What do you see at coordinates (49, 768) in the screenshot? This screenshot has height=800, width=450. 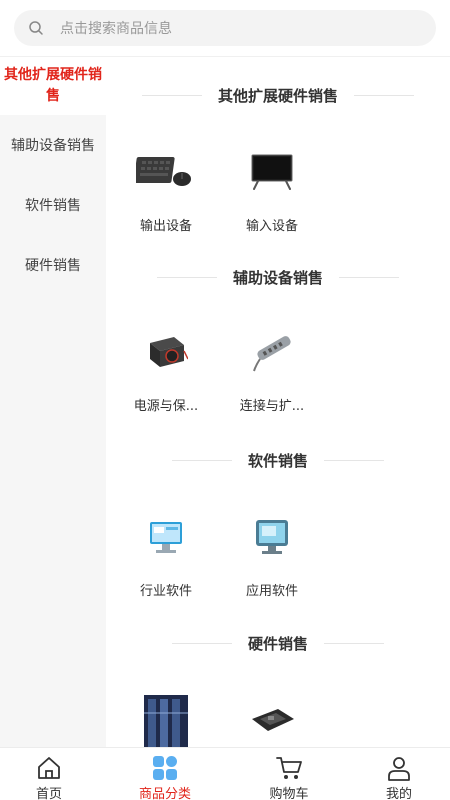 I see `home-icon` at bounding box center [49, 768].